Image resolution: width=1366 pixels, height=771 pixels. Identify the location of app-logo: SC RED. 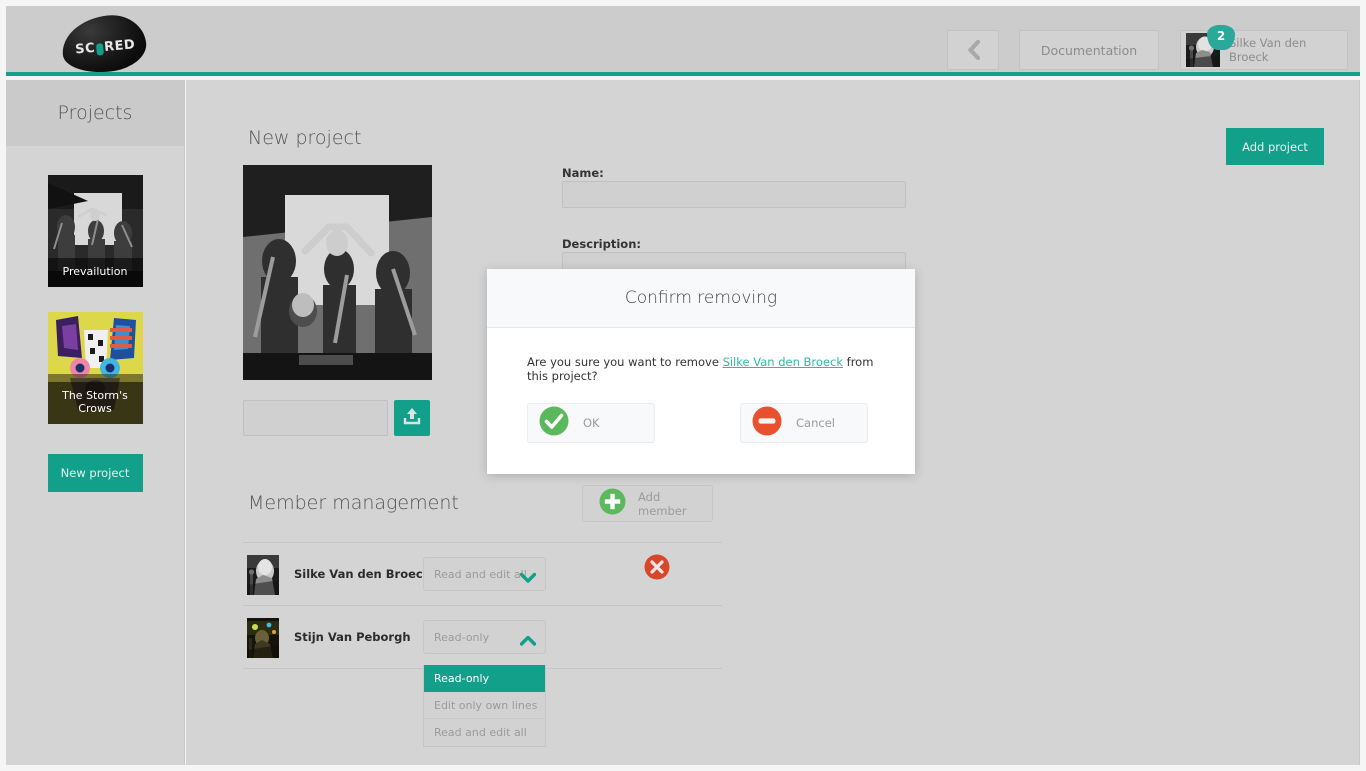
(104, 44).